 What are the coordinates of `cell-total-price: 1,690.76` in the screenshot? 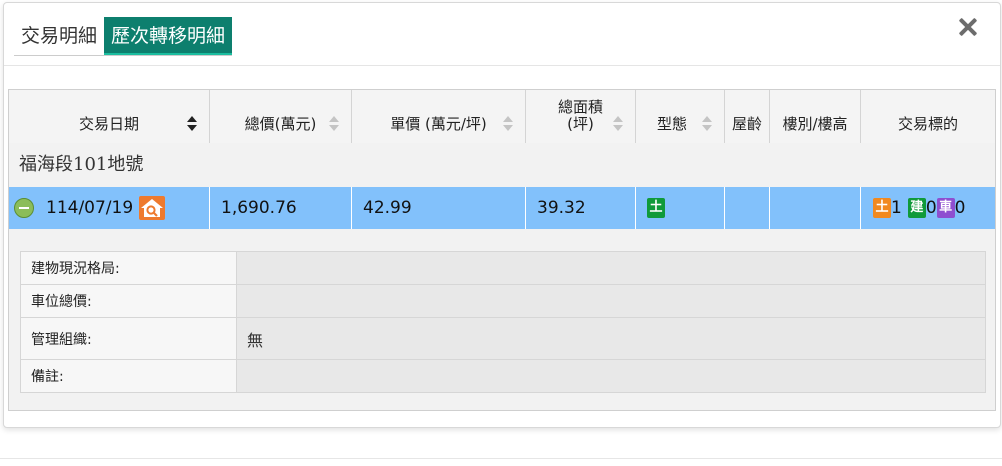 It's located at (281, 208).